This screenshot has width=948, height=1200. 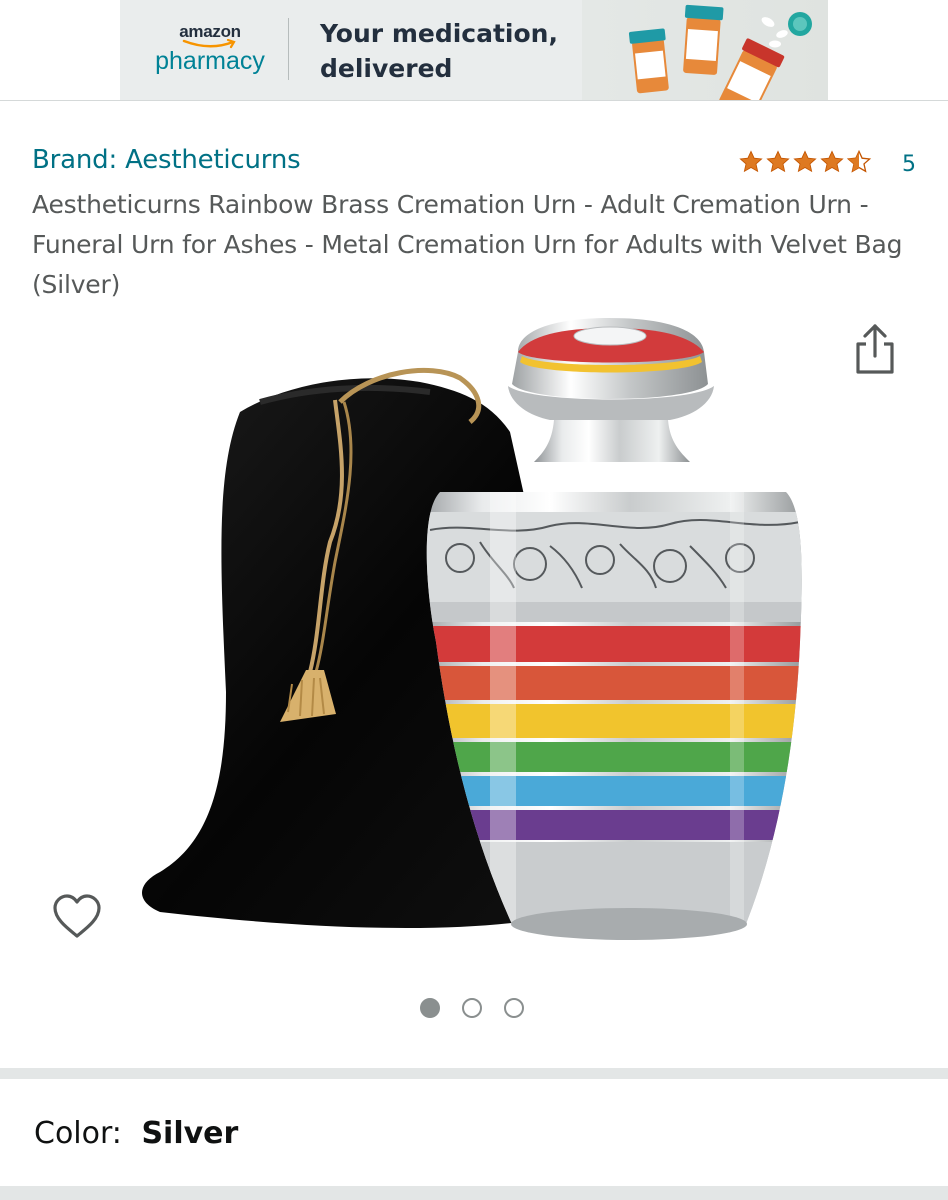 What do you see at coordinates (288, 49) in the screenshot?
I see `banner-divider` at bounding box center [288, 49].